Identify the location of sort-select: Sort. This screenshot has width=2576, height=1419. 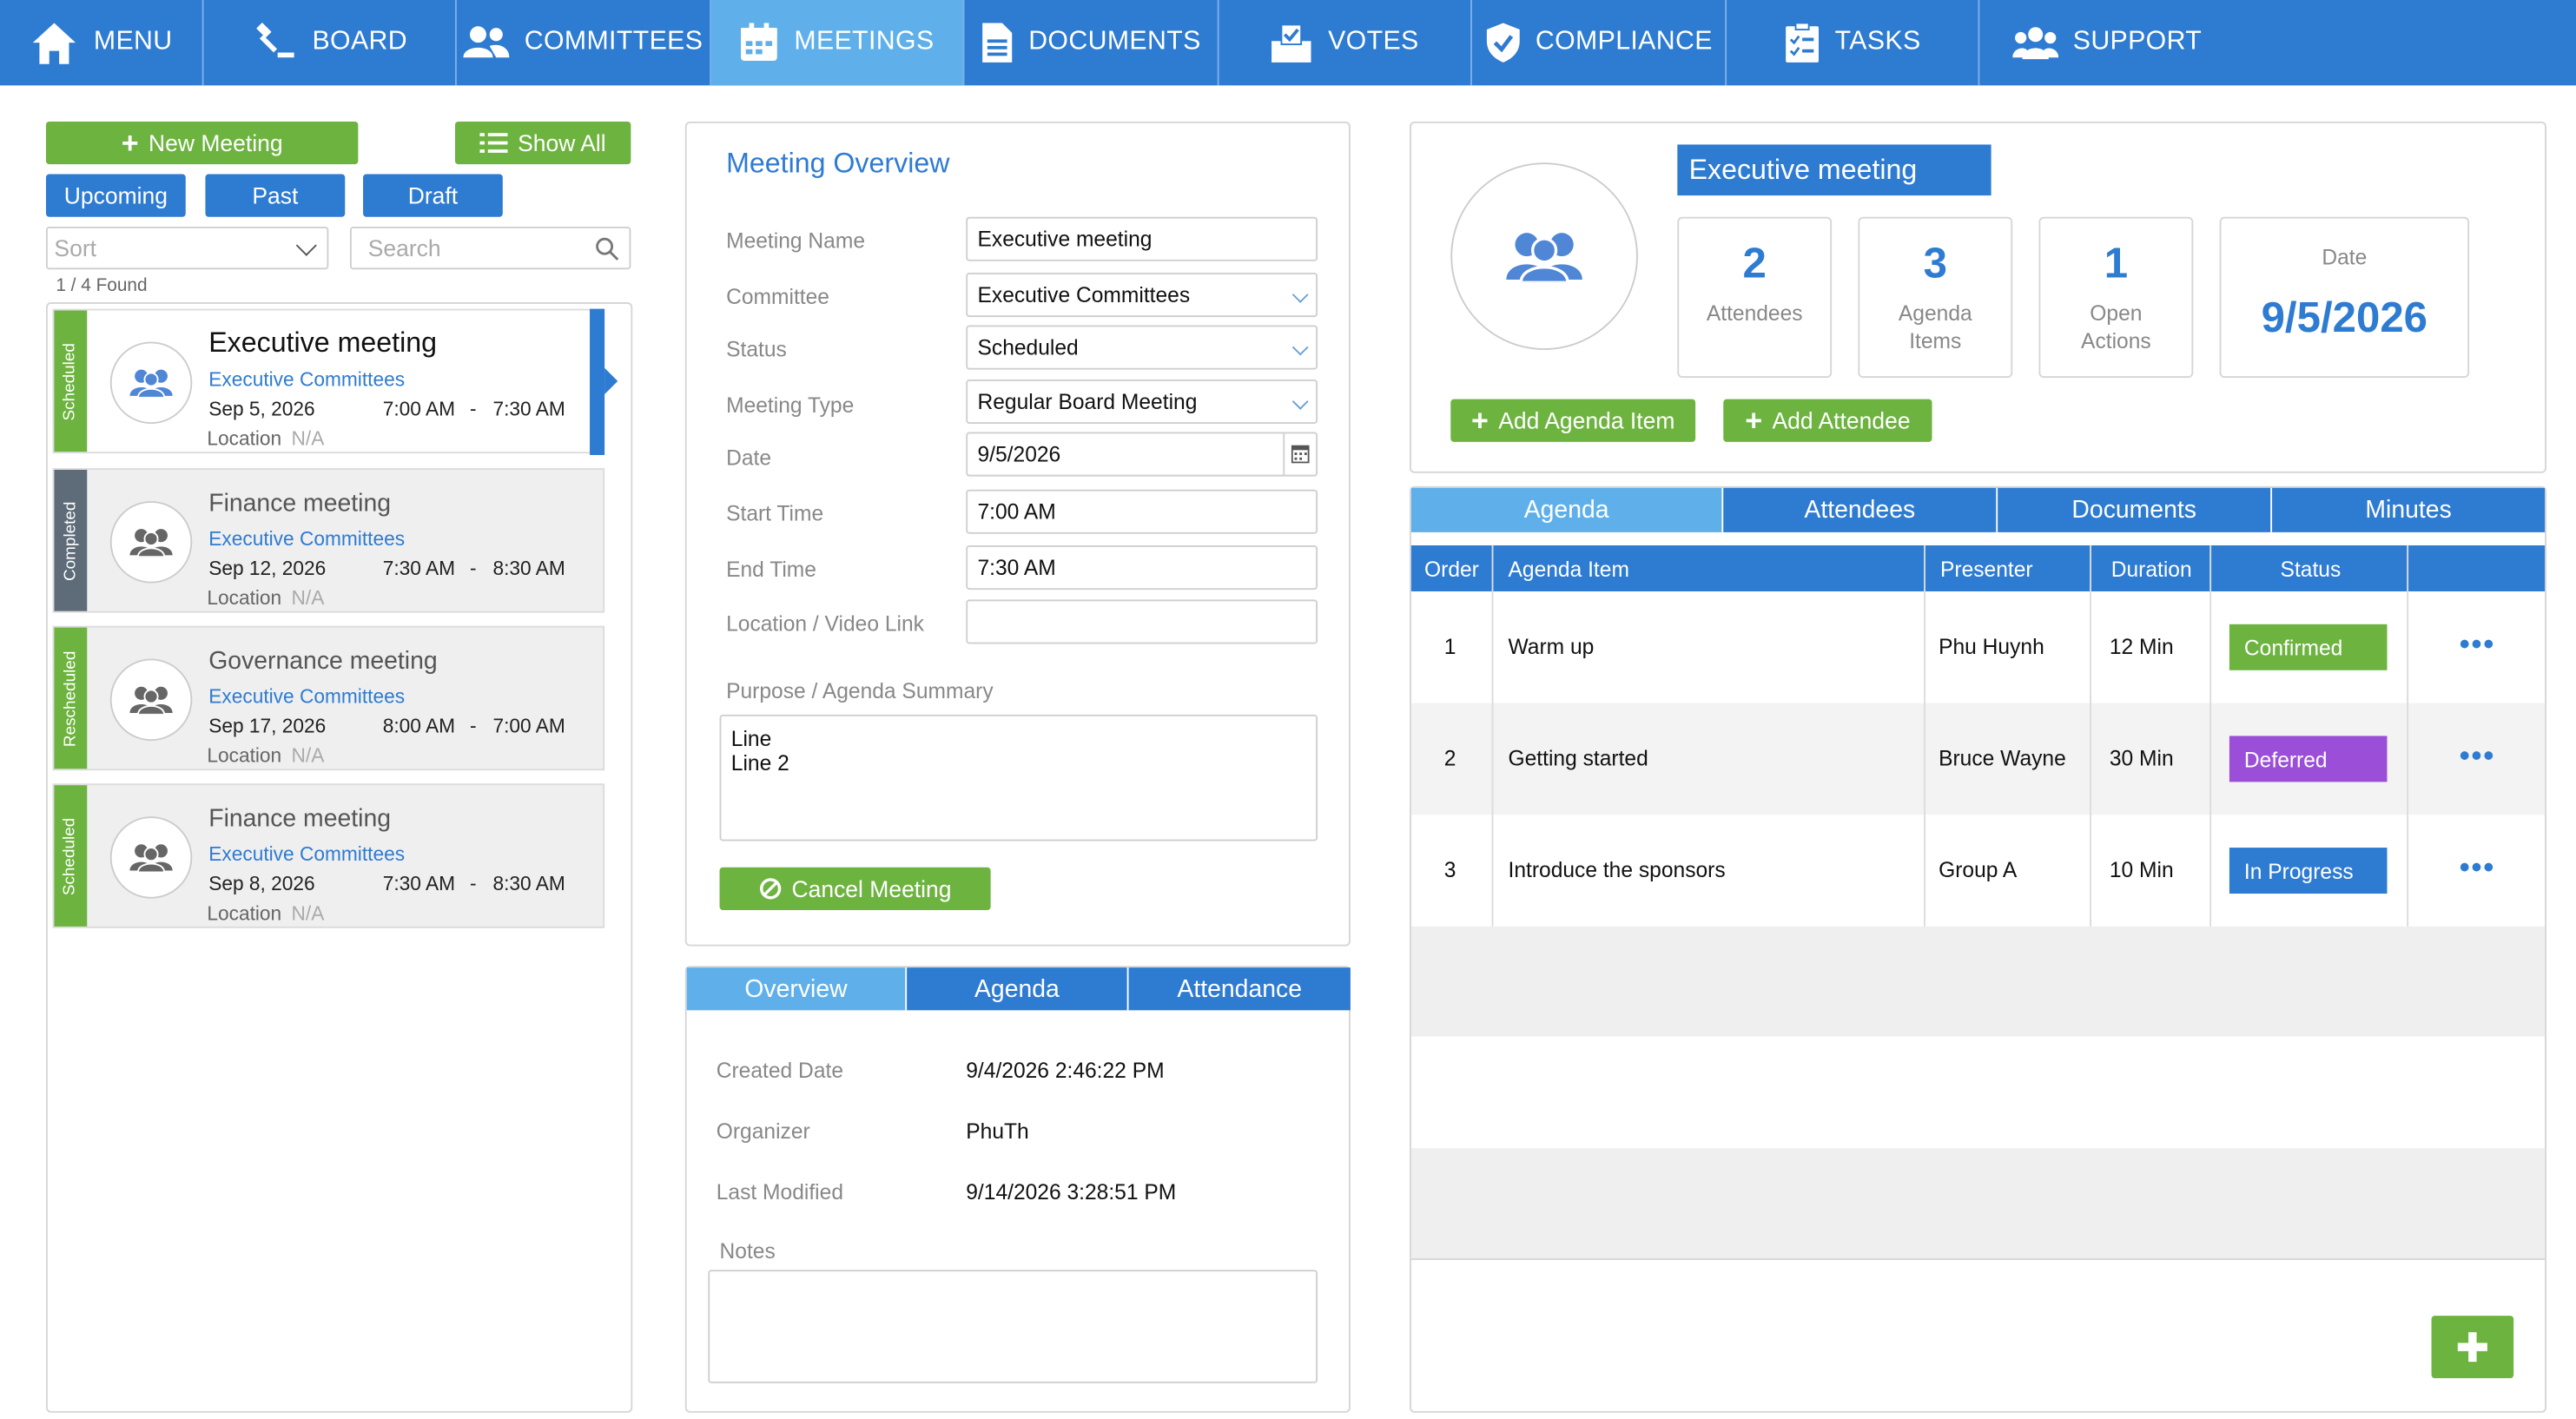
(187, 249).